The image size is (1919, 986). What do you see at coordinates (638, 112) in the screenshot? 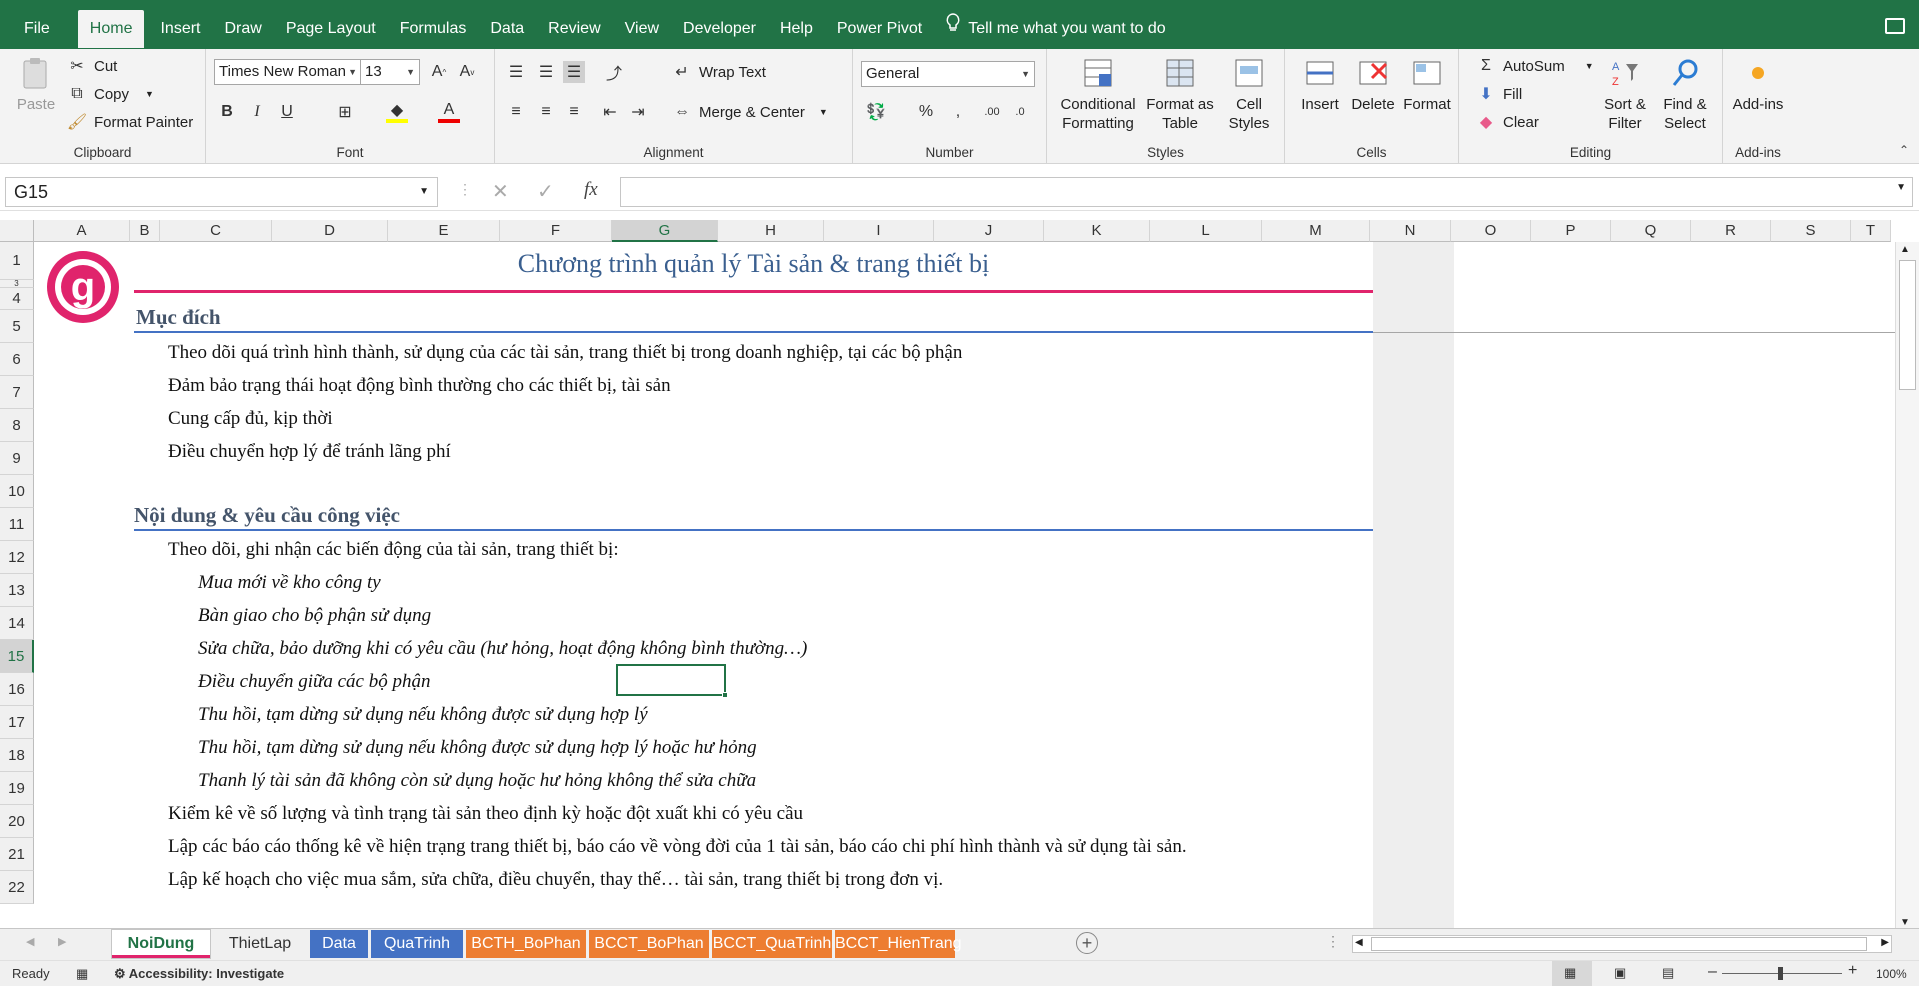
I see `increase-indent-button: ⇥` at bounding box center [638, 112].